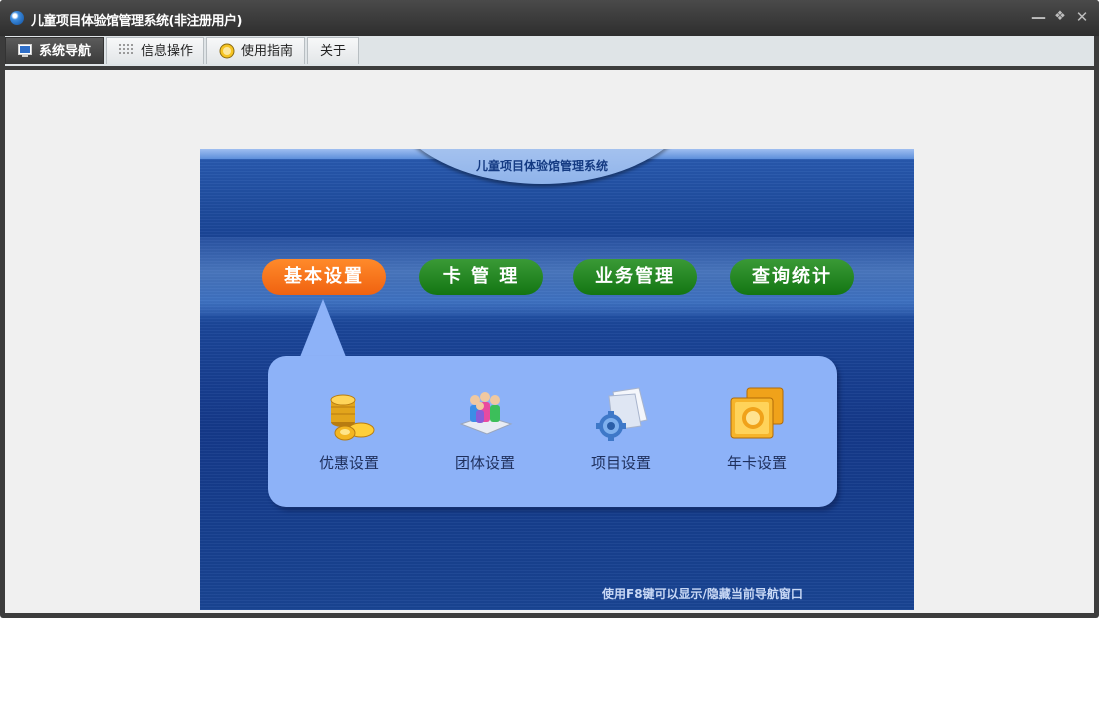 The width and height of the screenshot is (1099, 723). I want to click on menu-card-management: 卡 管 理, so click(481, 277).